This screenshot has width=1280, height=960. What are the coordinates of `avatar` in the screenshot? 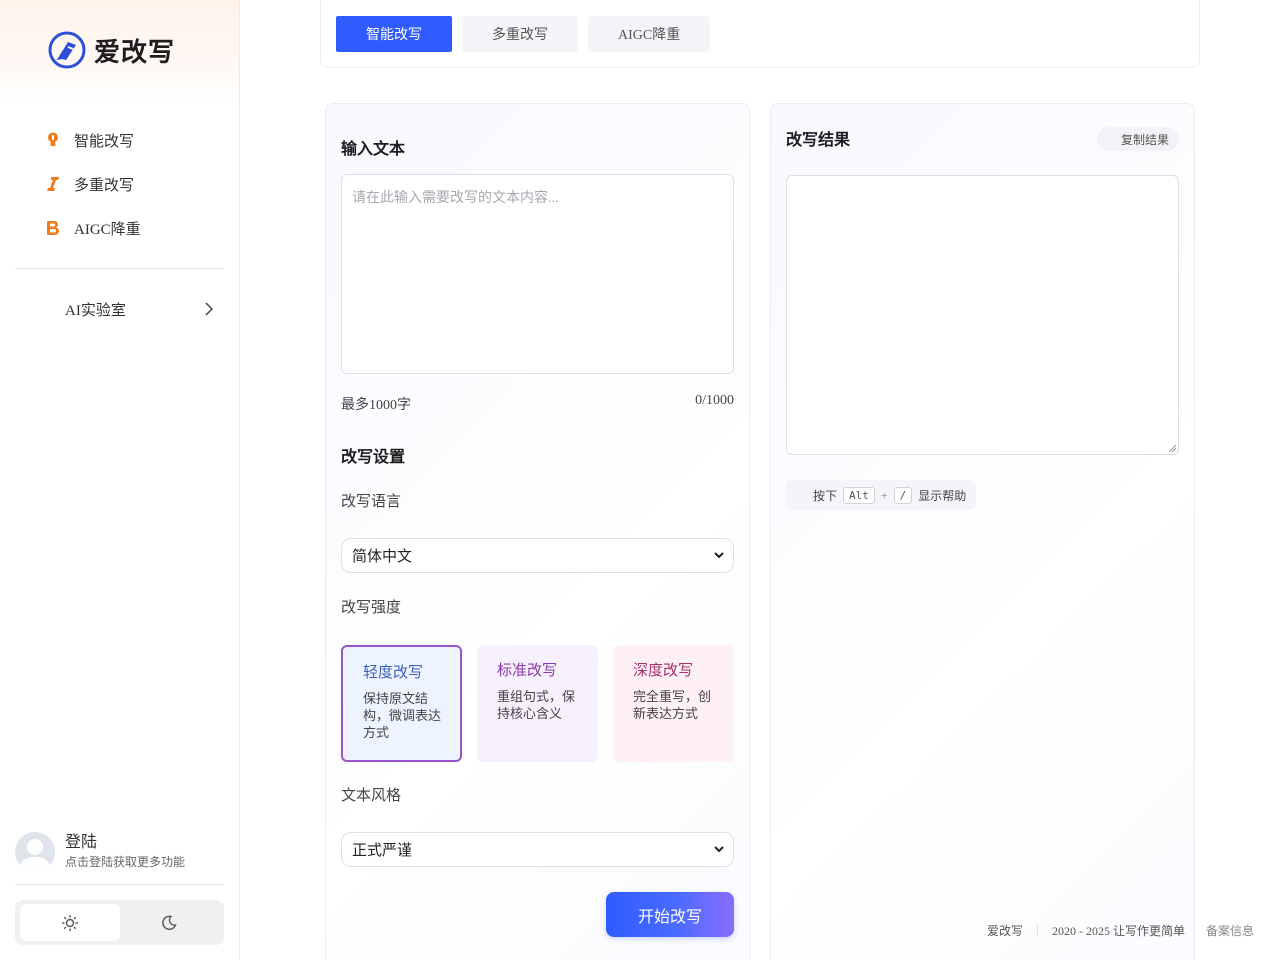 It's located at (35, 852).